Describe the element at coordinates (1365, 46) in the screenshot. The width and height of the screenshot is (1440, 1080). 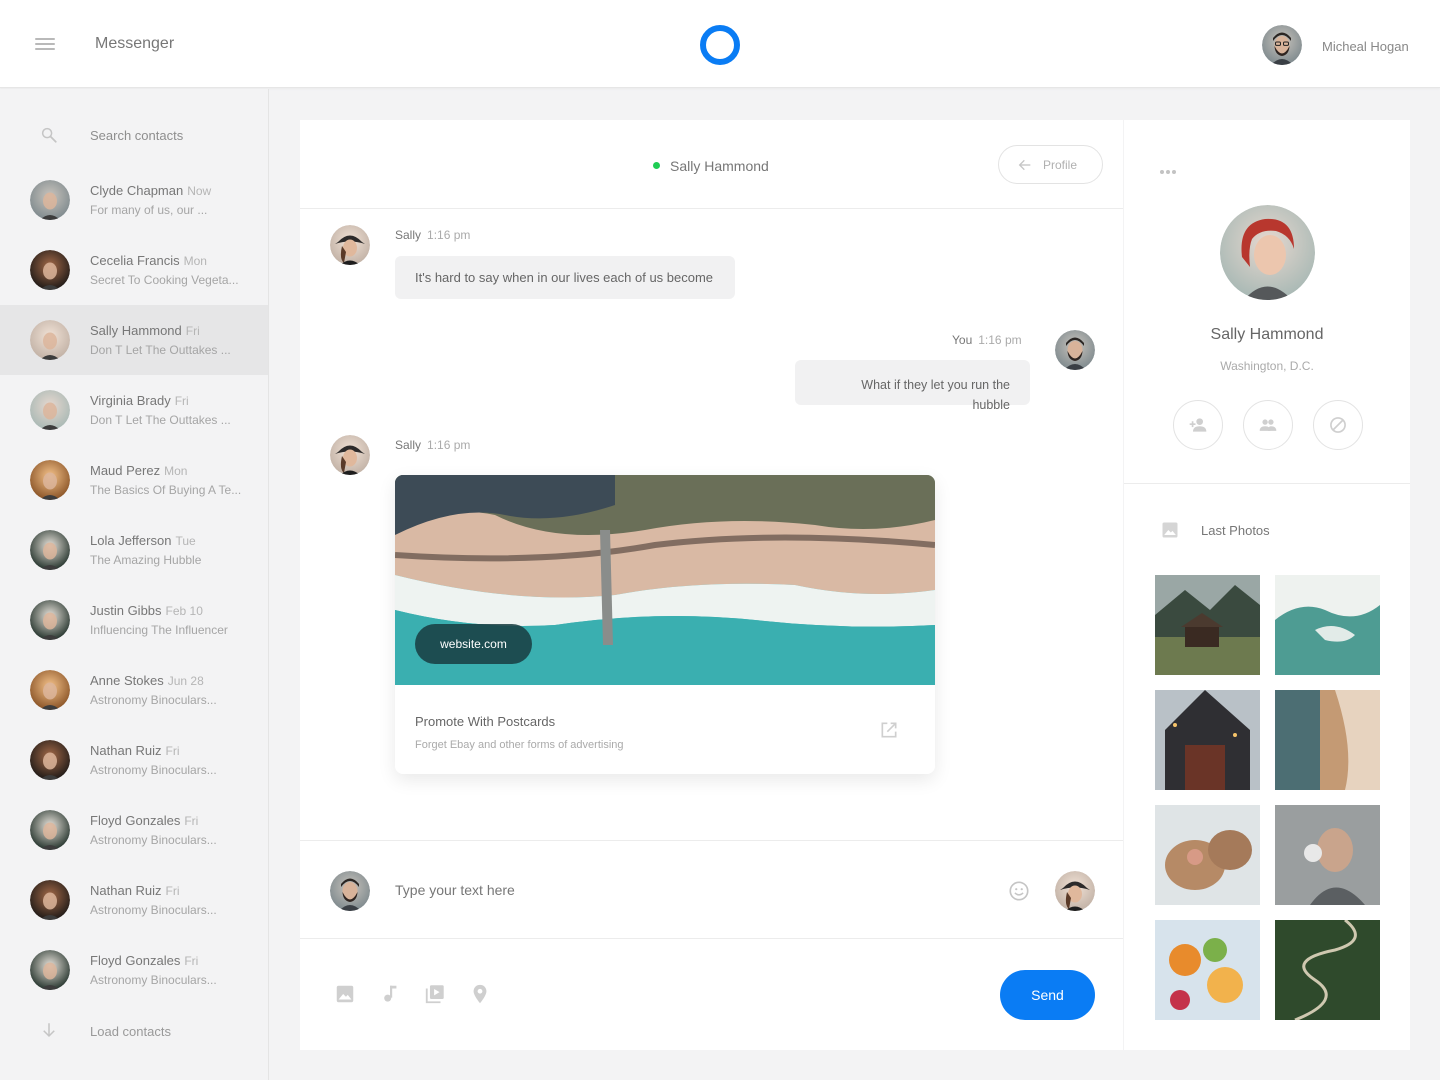
I see `user-name: Micheal Hogan` at that location.